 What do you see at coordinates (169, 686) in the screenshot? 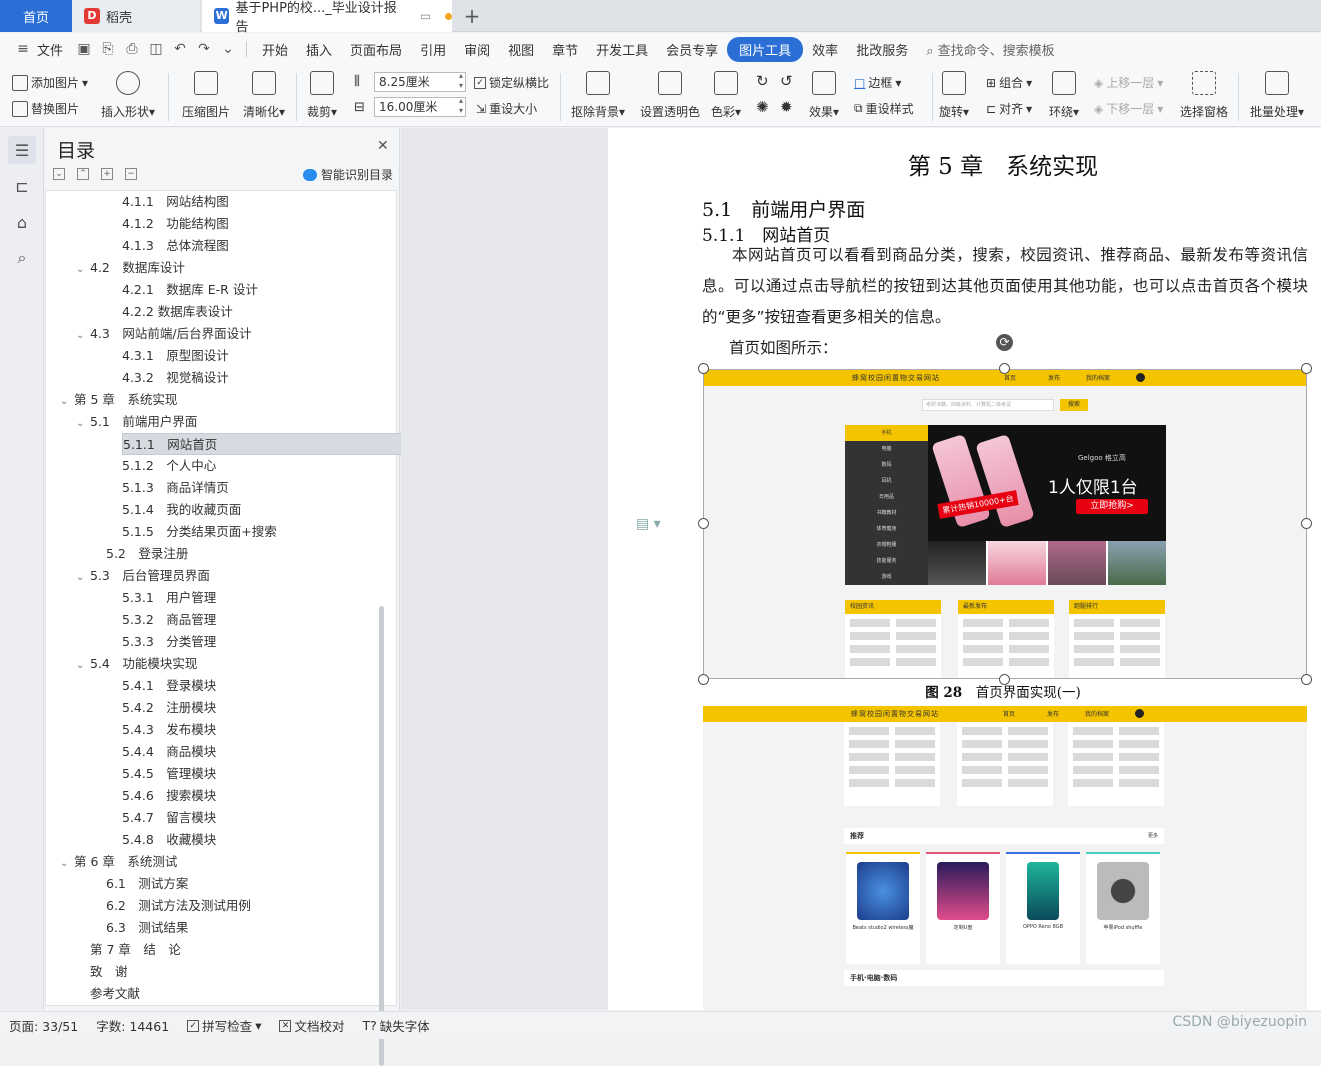
I see `toc-item: 5.4.1 登录模块` at bounding box center [169, 686].